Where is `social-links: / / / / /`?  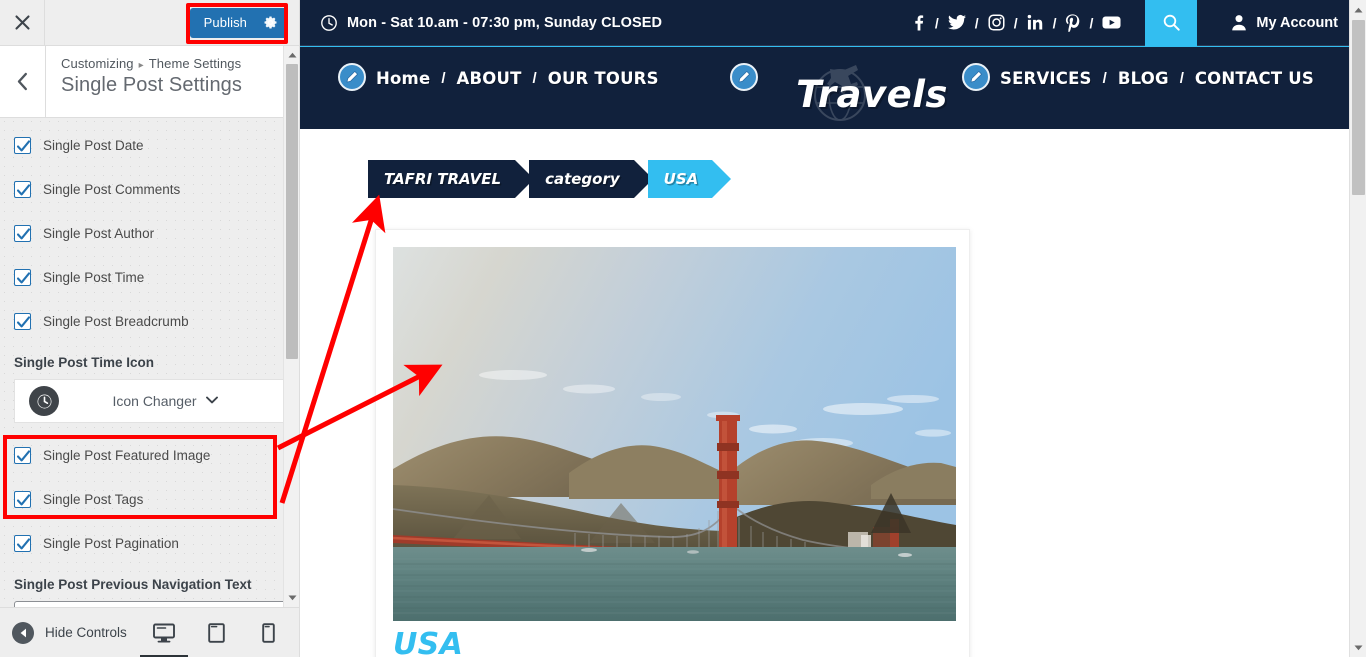
social-links: / / / / / is located at coordinates (1015, 22).